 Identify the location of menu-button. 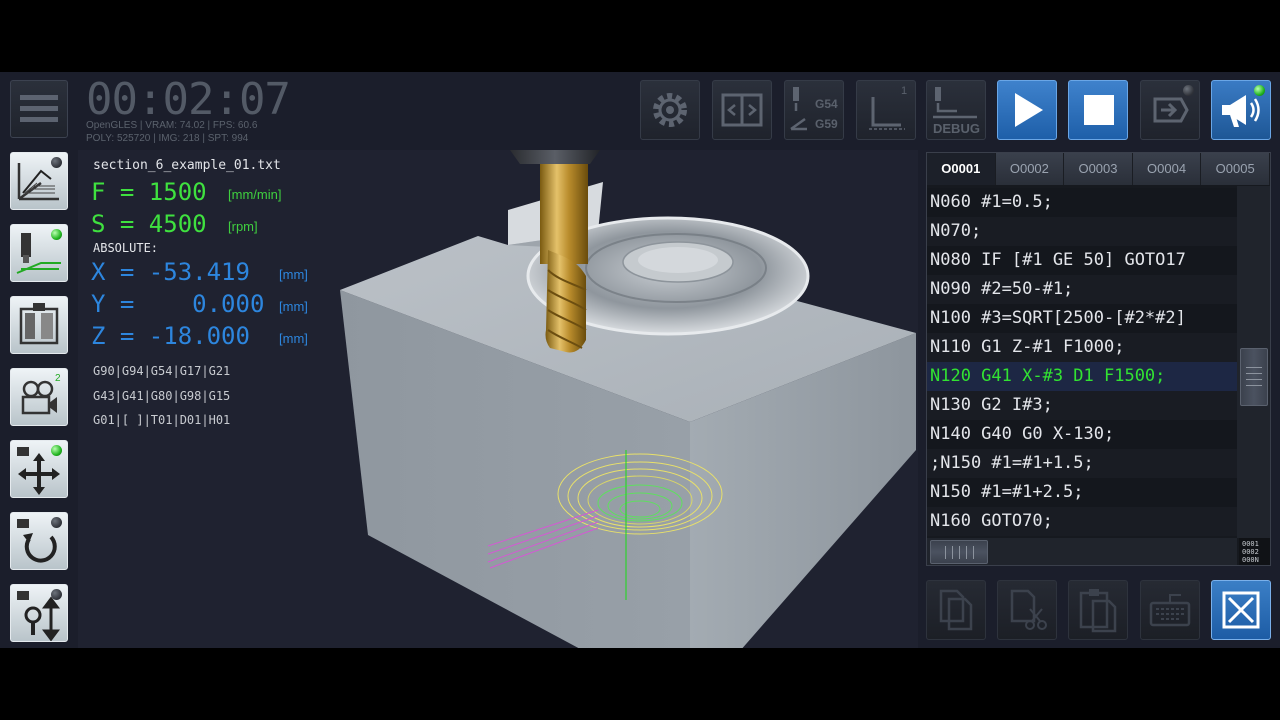
(39, 109).